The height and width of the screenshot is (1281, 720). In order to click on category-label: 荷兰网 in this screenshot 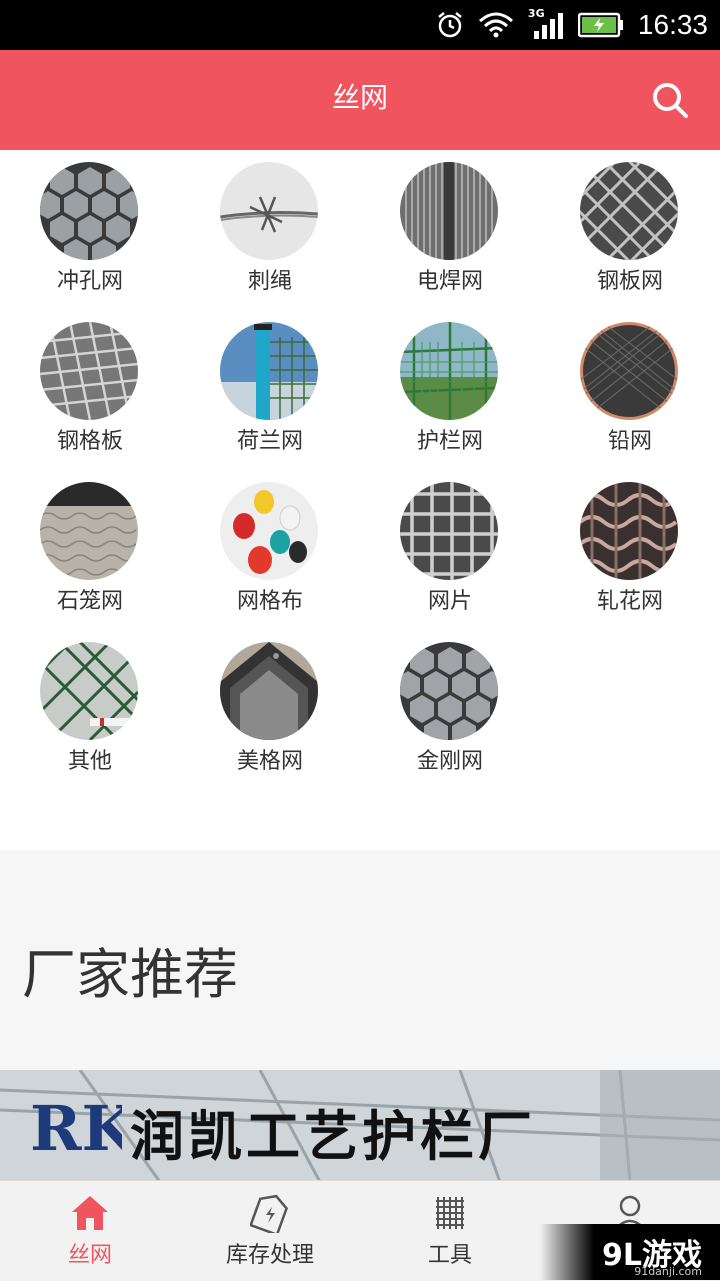, I will do `click(269, 441)`.